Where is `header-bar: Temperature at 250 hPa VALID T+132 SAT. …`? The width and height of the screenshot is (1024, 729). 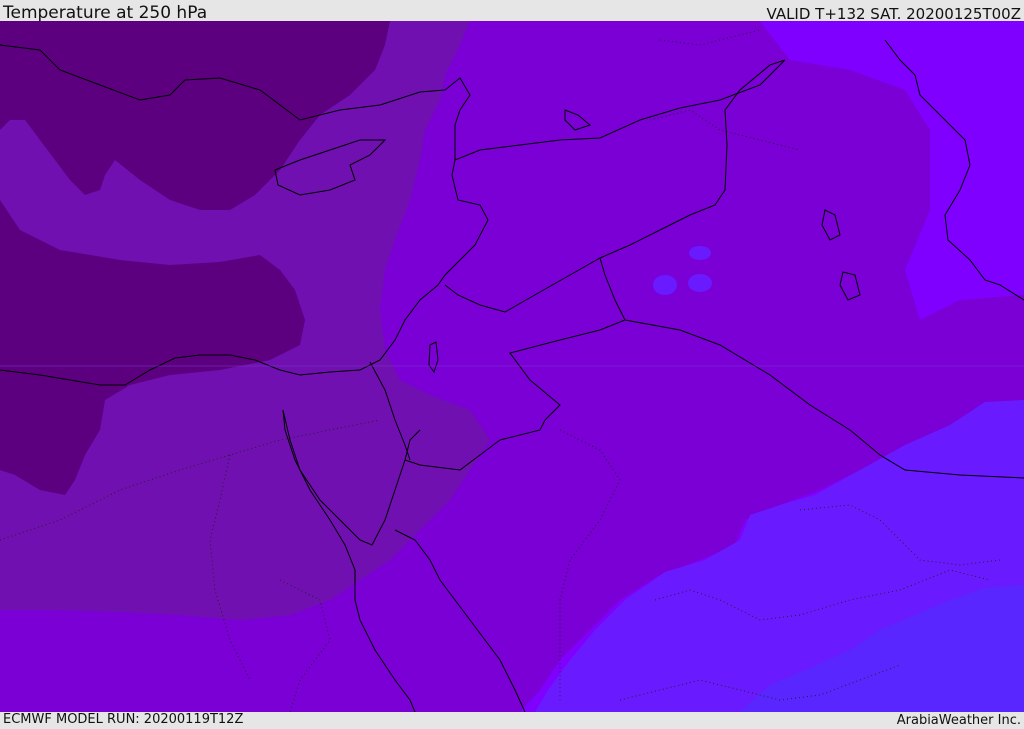
header-bar: Temperature at 250 hPa VALID T+132 SAT. … is located at coordinates (512, 11).